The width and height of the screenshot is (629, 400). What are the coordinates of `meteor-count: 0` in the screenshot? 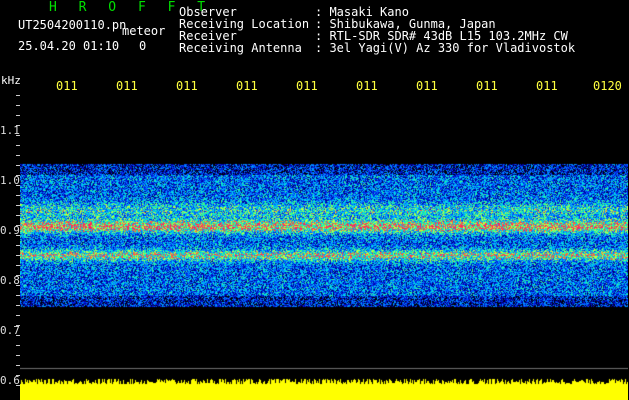 It's located at (143, 46).